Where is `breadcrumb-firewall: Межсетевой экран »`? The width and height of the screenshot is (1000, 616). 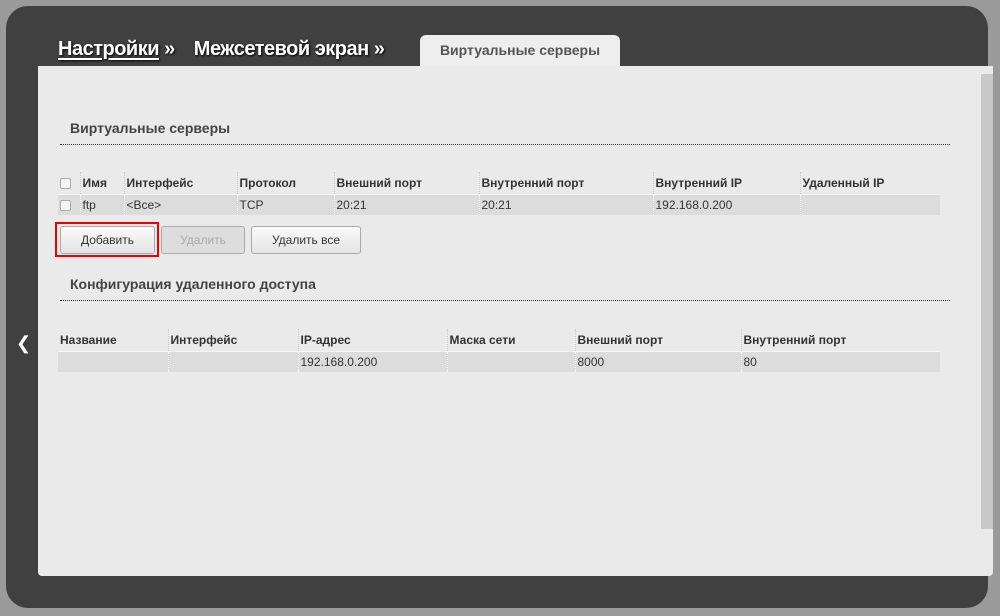
breadcrumb-firewall: Межсетевой экран » is located at coordinates (289, 49).